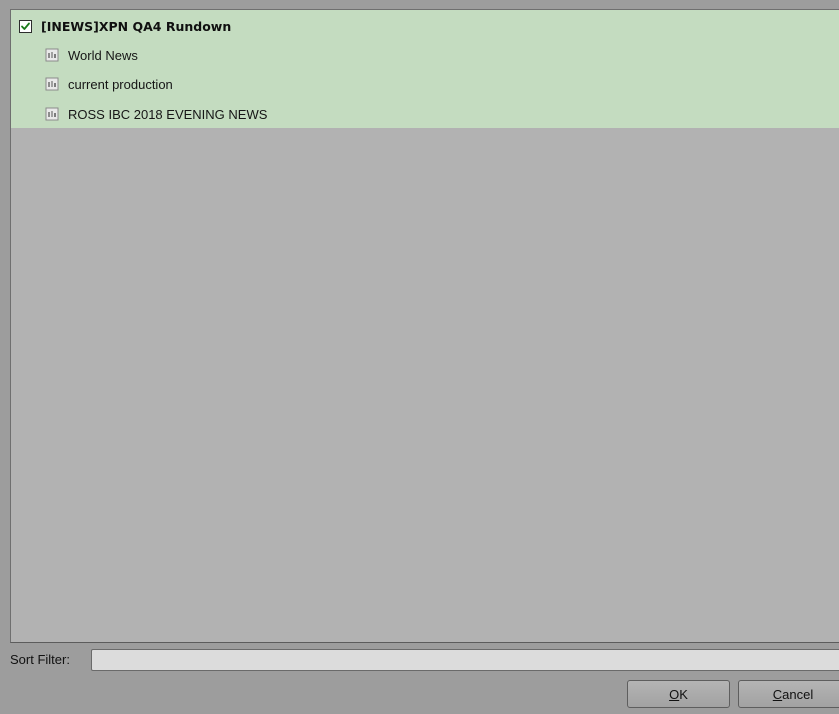 This screenshot has height=714, width=839. I want to click on cancel-button-accelerator: C, so click(777, 694).